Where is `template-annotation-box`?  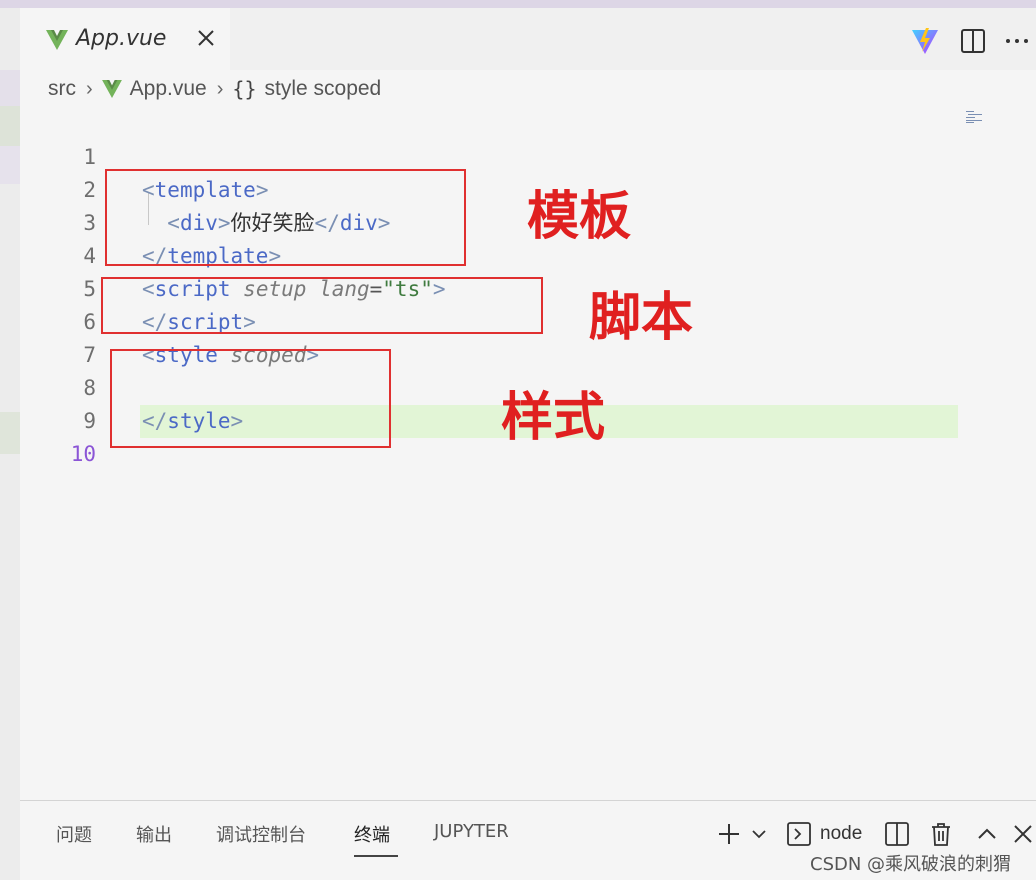 template-annotation-box is located at coordinates (285, 217).